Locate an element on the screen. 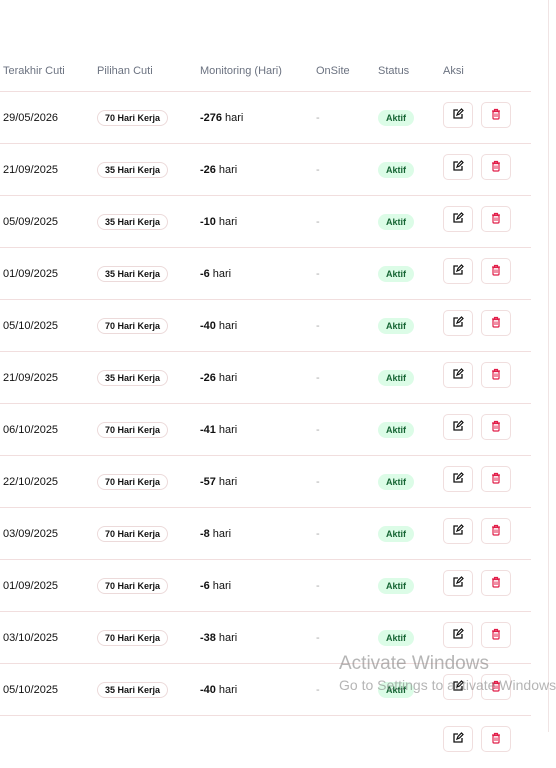 The image size is (556, 768). table-row: 21/09/2025 35 Hari Kerja -26 hari - Aktif is located at coordinates (265, 169).